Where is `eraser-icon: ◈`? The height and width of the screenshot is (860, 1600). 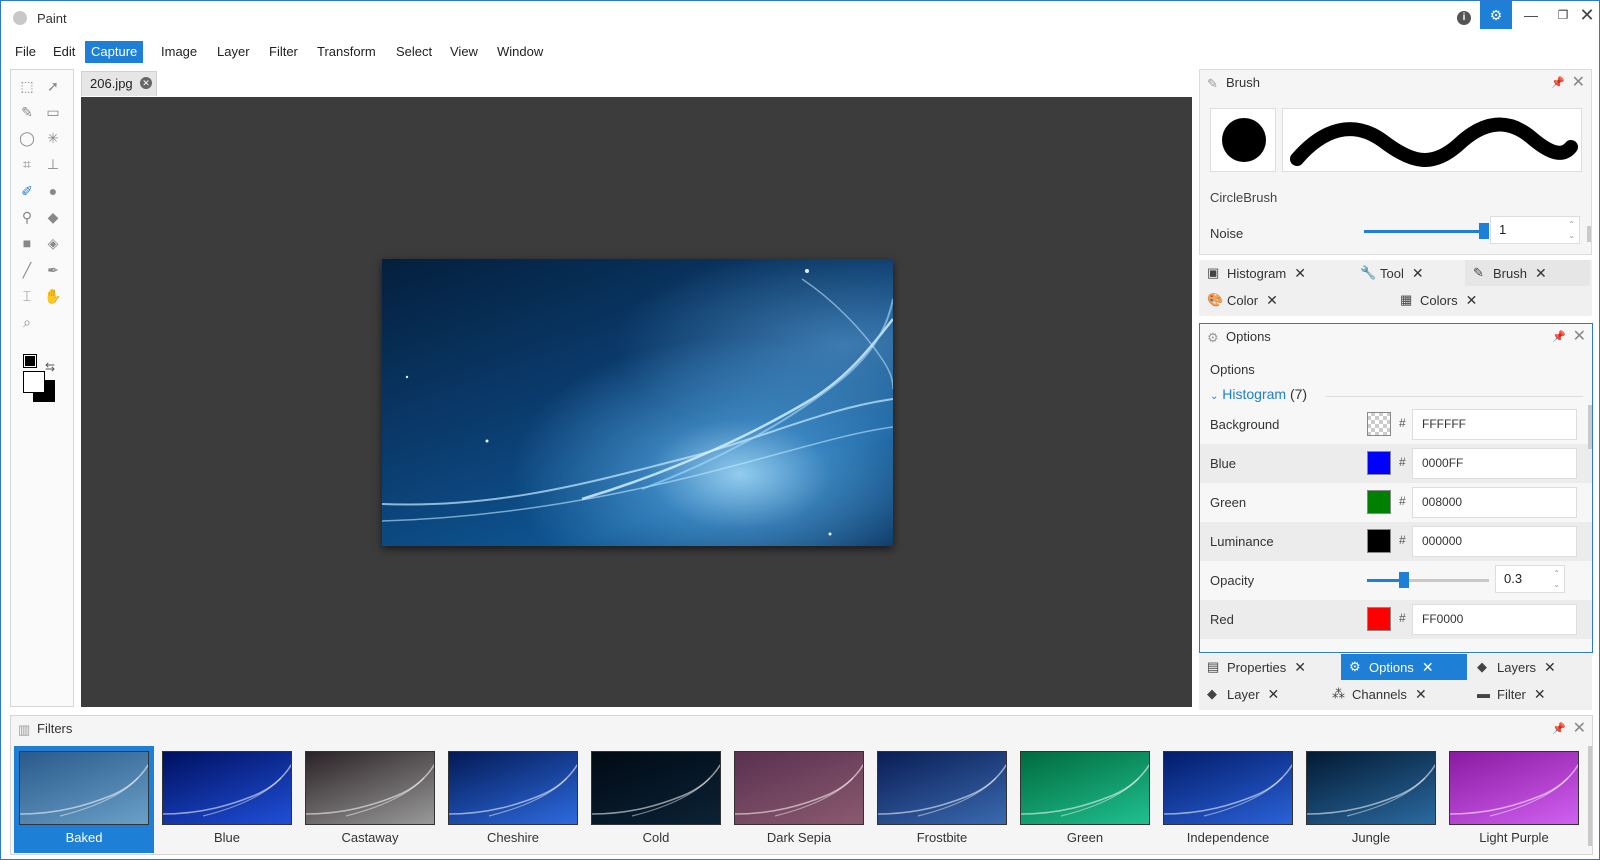
eraser-icon: ◈ is located at coordinates (53, 243).